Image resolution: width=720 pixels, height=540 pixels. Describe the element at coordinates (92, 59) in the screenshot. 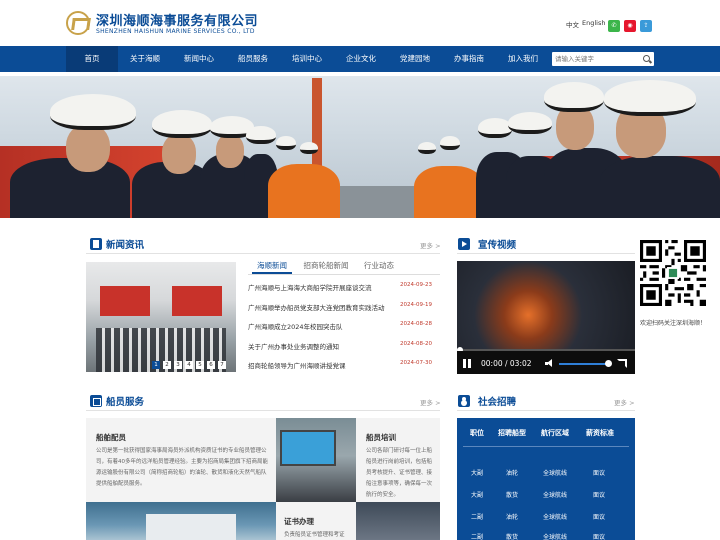

I see `nav-item-home: 首页` at that location.